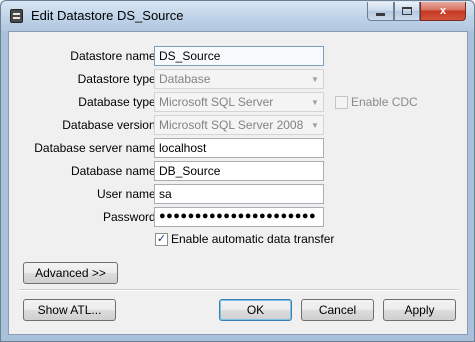 The image size is (475, 342). Describe the element at coordinates (231, 125) in the screenshot. I see `database-version-value: Microsoft SQL Server 2008` at that location.